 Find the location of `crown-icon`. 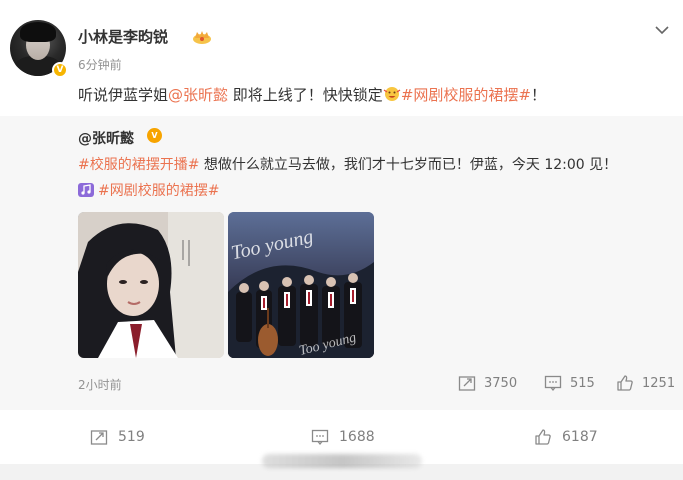

crown-icon is located at coordinates (202, 37).